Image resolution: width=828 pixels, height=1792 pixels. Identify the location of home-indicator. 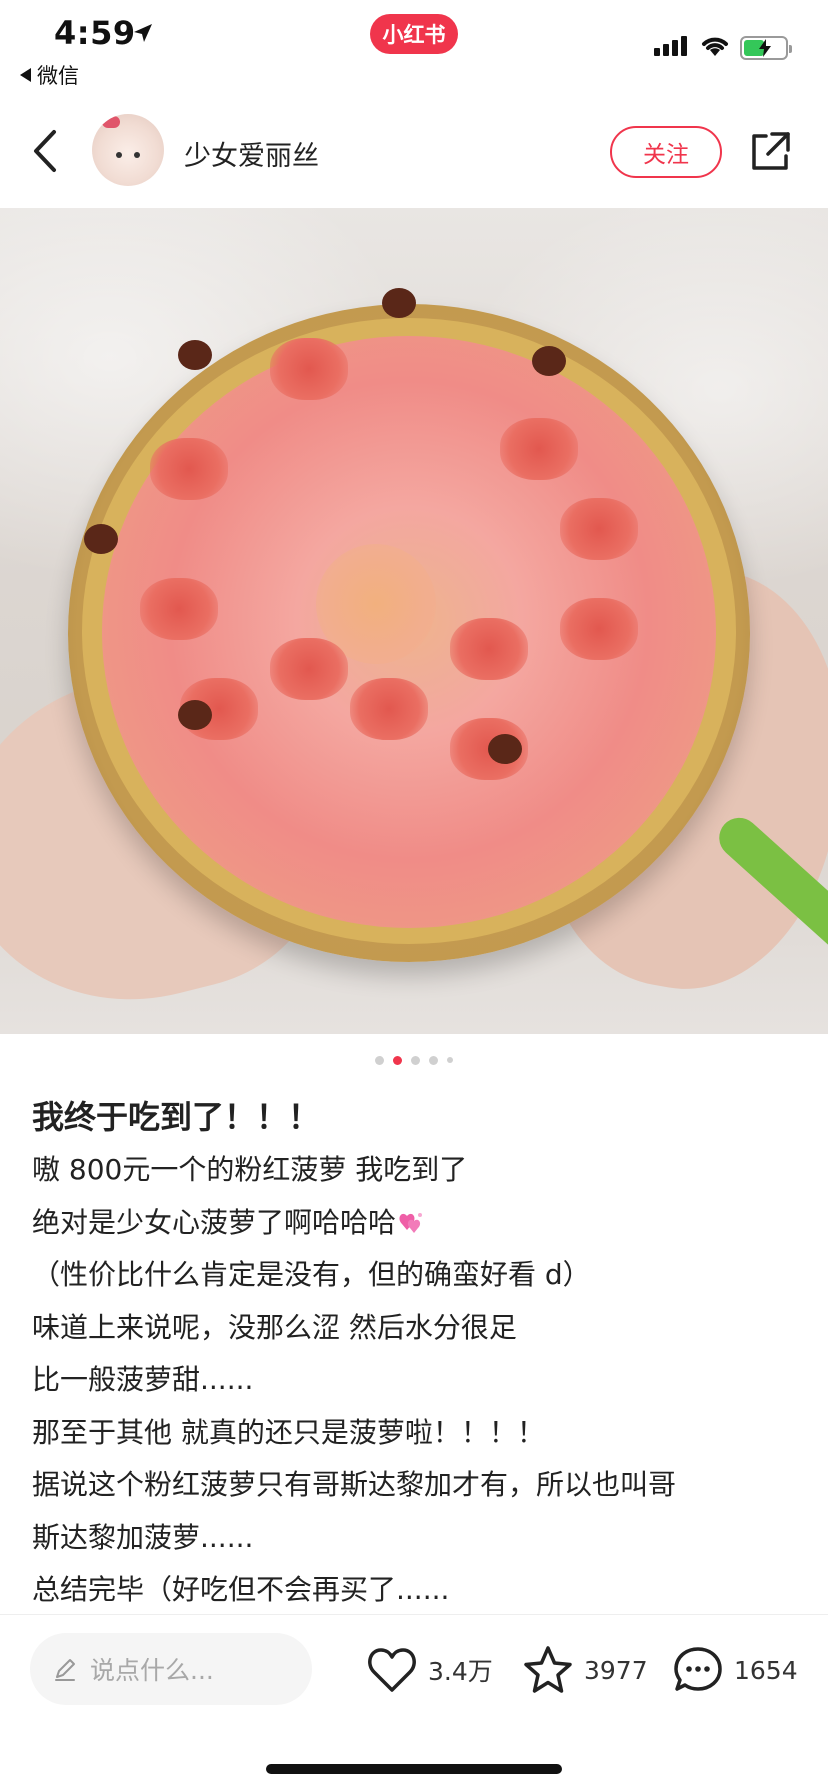
(414, 1769).